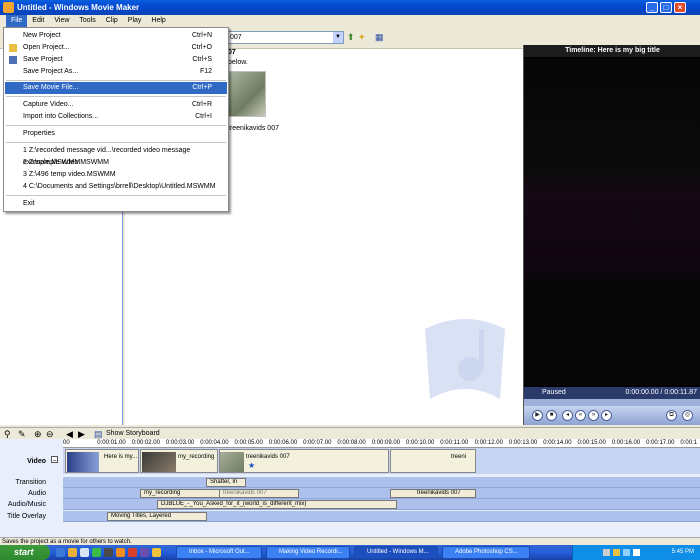 This screenshot has height=560, width=700. I want to click on next-frame-icon: ▸, so click(606, 415).